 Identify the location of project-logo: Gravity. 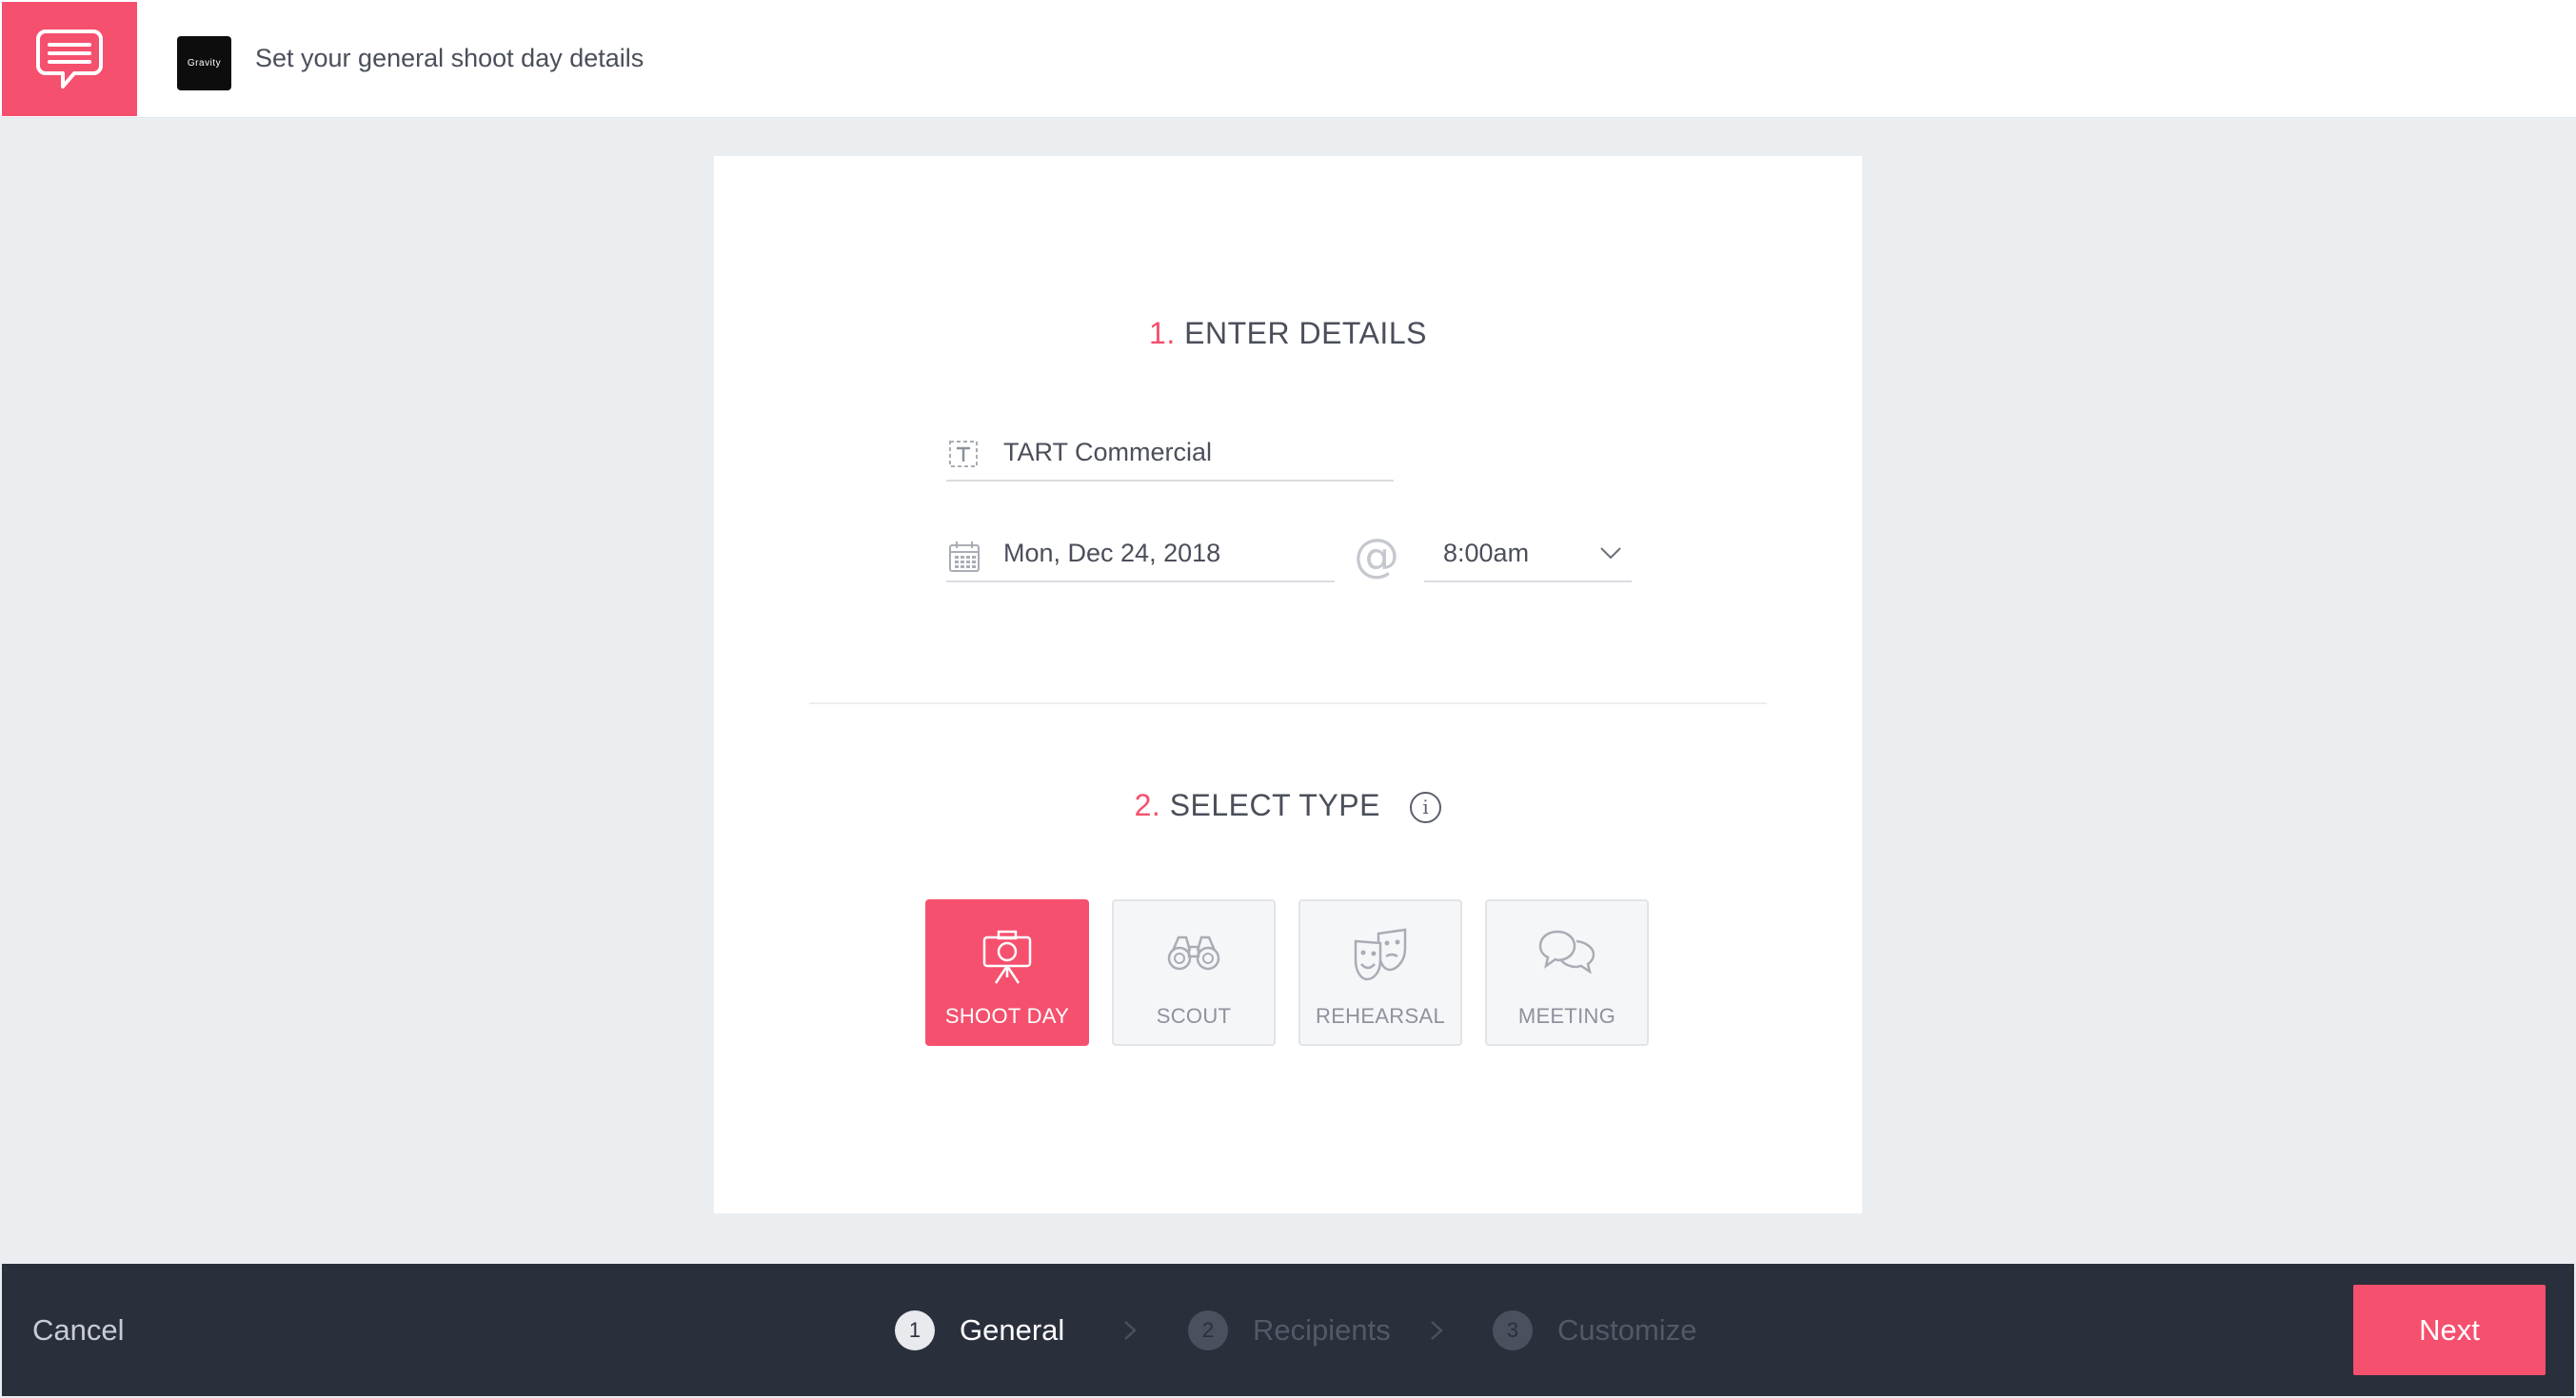
(204, 63).